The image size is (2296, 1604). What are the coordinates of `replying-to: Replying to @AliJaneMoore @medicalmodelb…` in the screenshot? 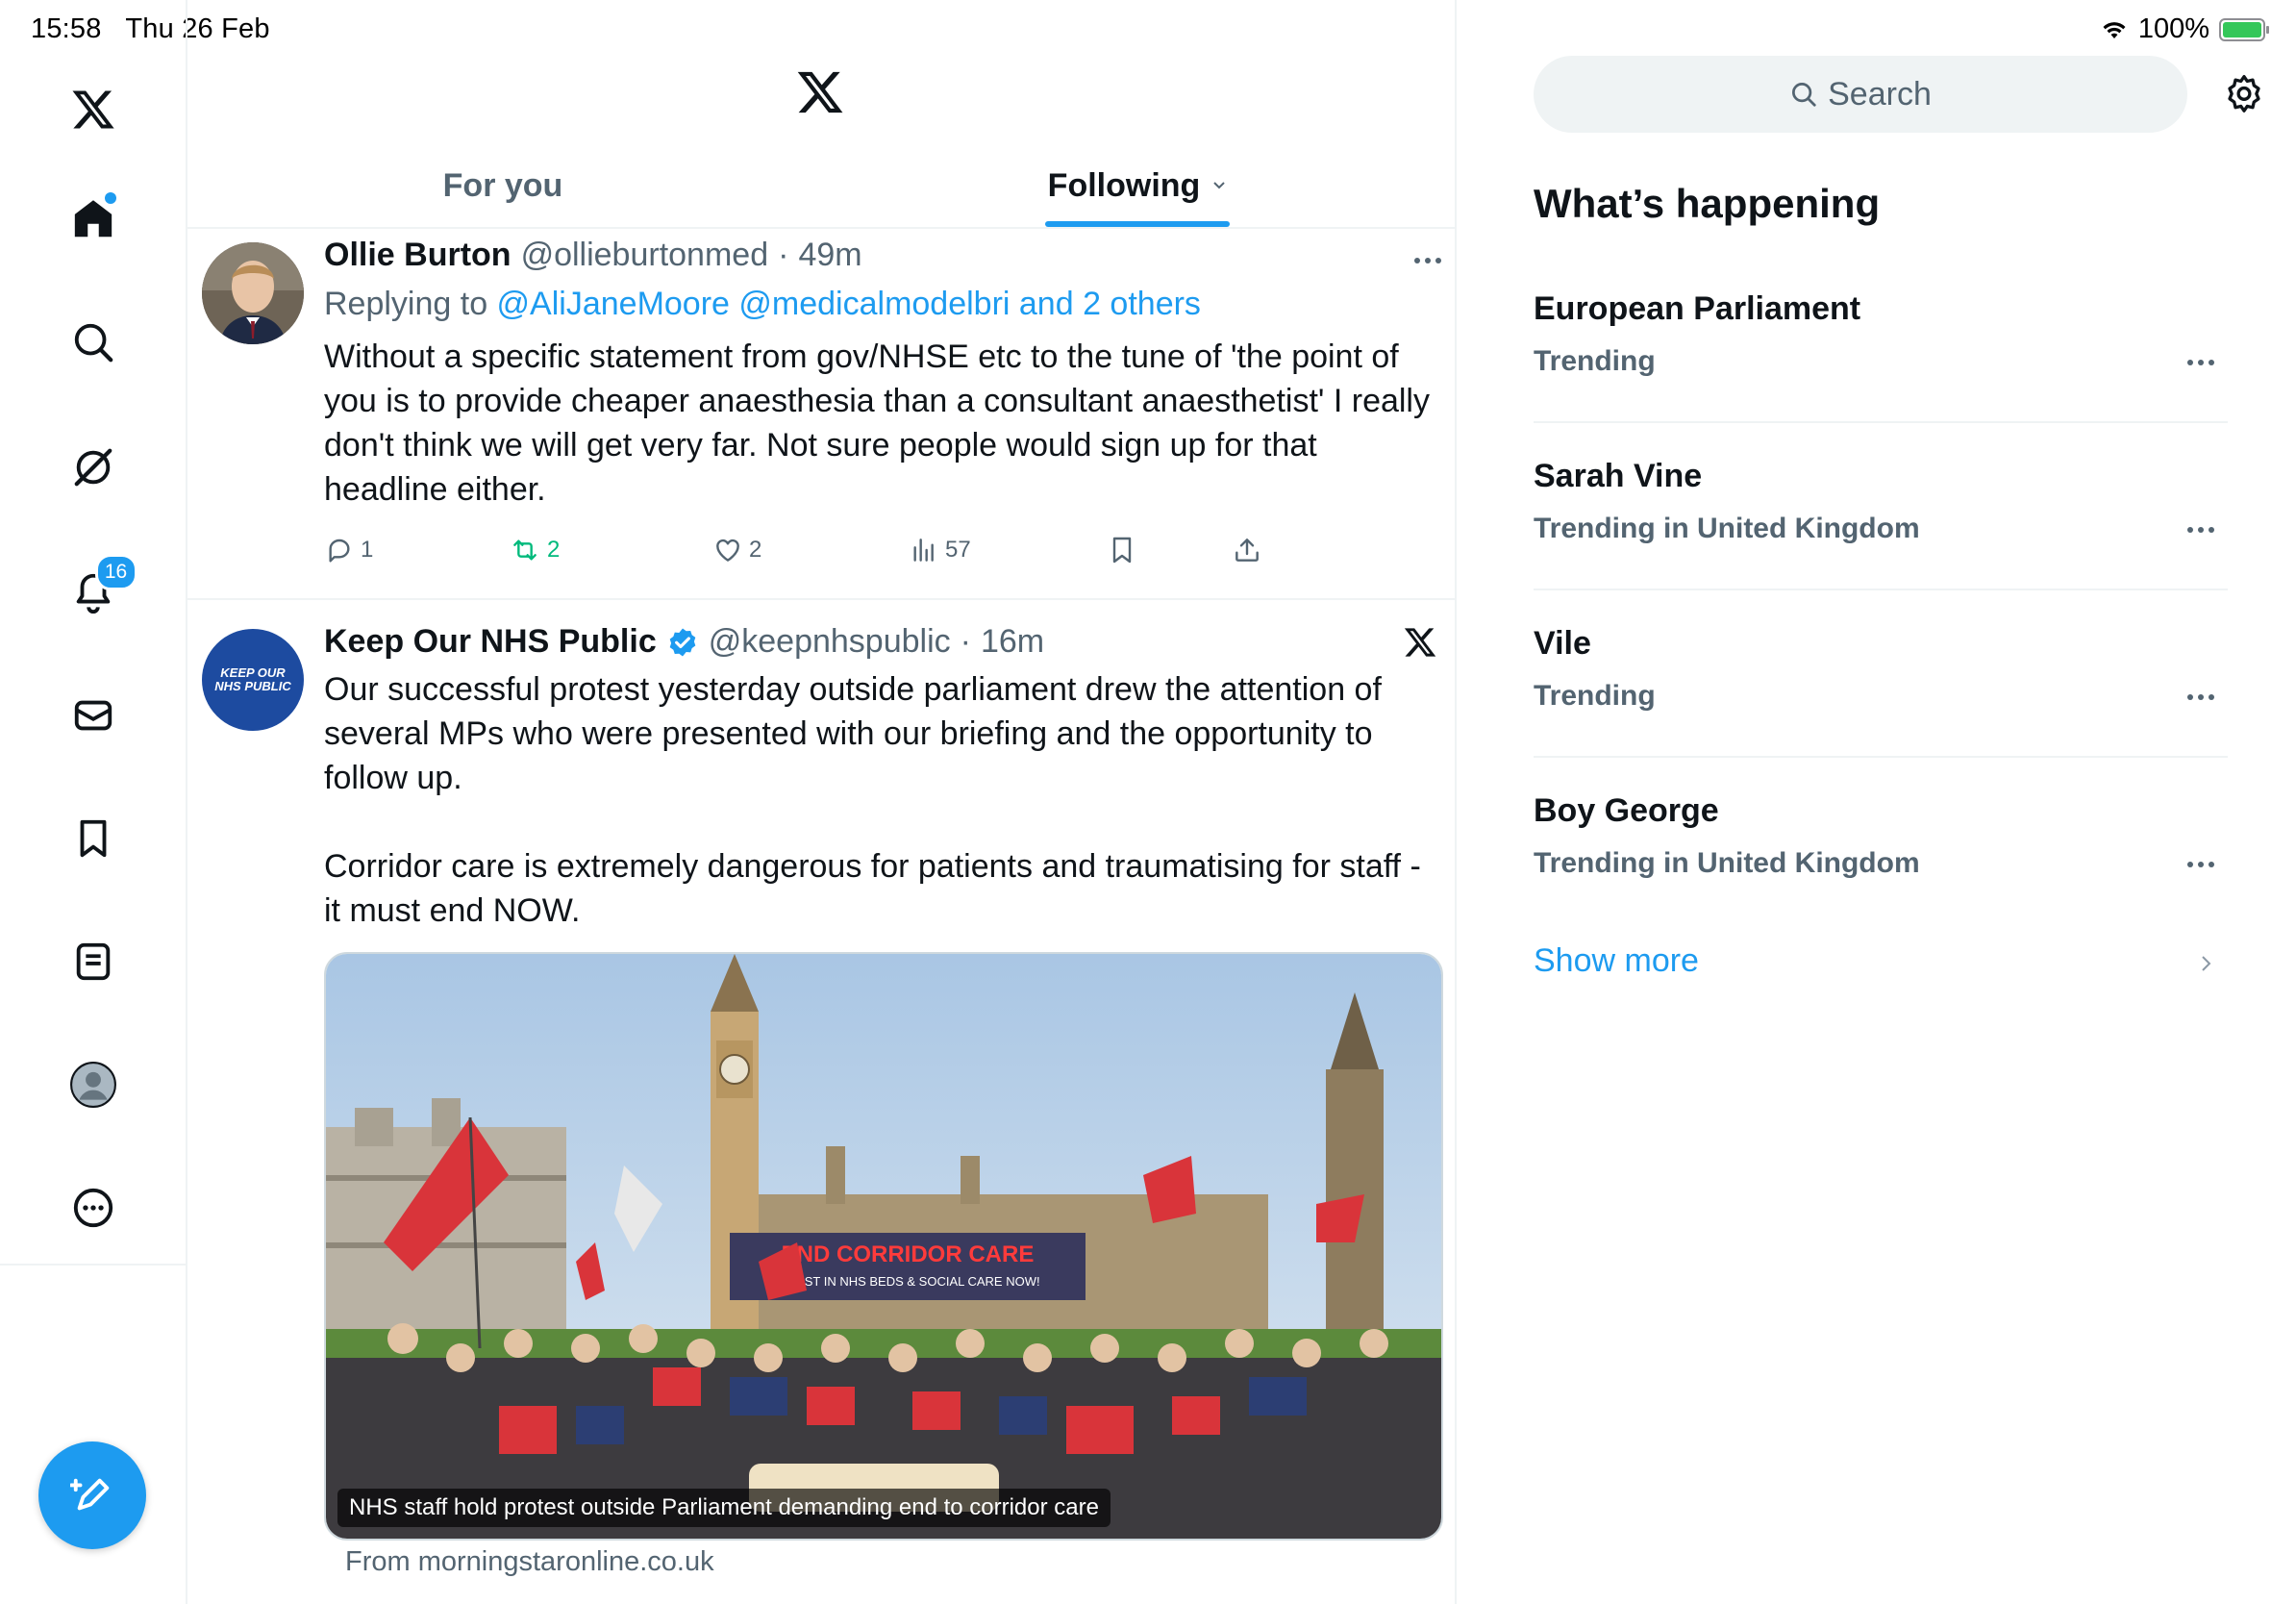 It's located at (762, 304).